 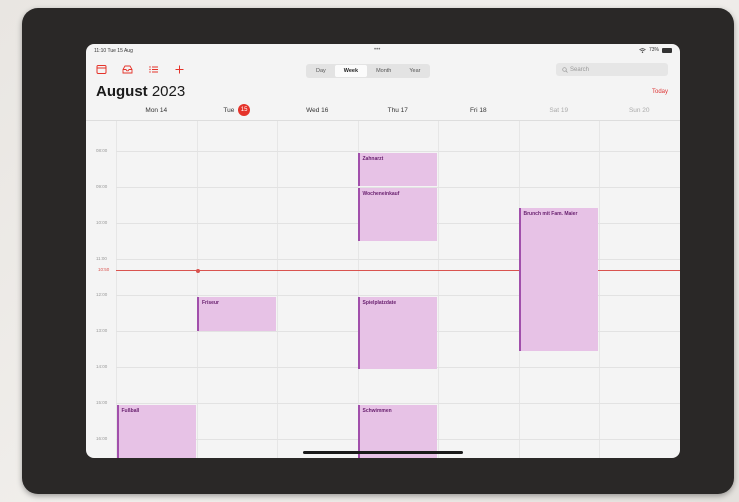 What do you see at coordinates (558, 279) in the screenshot?
I see `event-brunch: Brunch mit Fam. Maier` at bounding box center [558, 279].